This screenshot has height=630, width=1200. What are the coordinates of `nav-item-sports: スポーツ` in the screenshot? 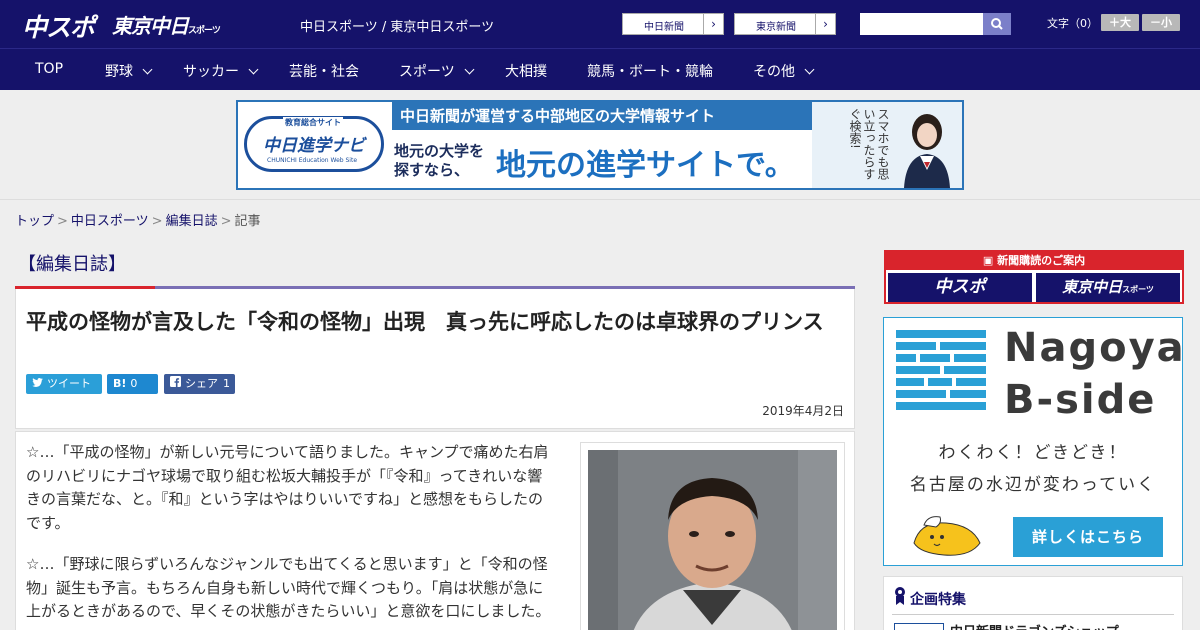 It's located at (427, 71).